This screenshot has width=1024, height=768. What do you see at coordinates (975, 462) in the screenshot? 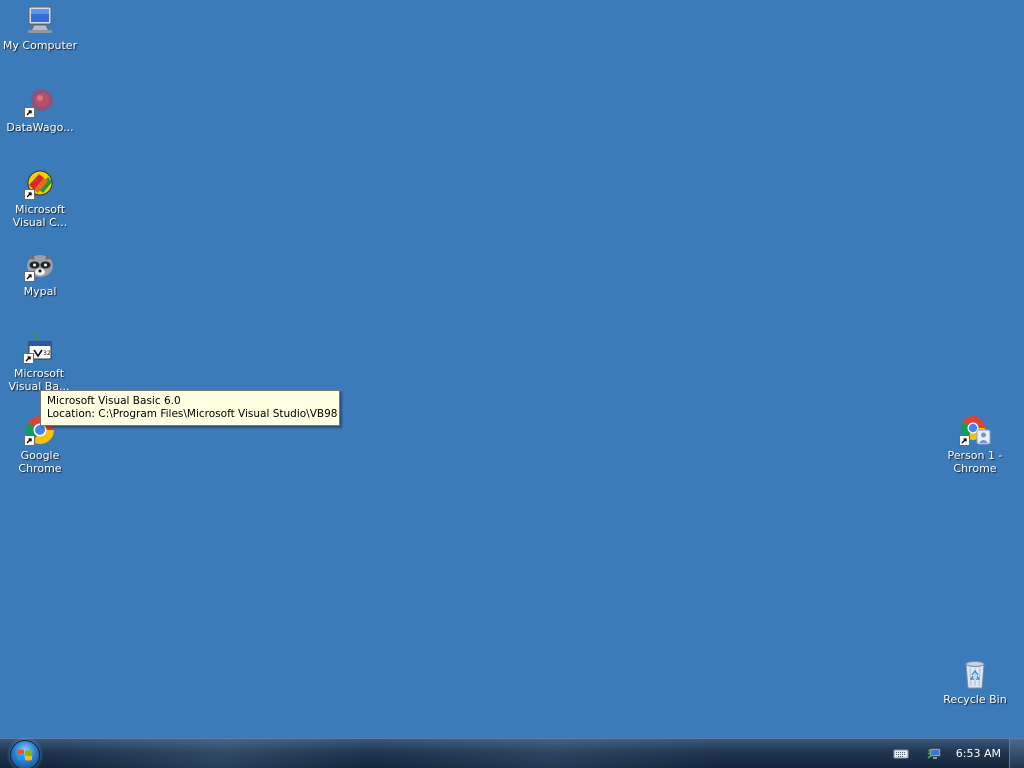
I see `desktop-icon-label: Person 1 - Chrome` at bounding box center [975, 462].